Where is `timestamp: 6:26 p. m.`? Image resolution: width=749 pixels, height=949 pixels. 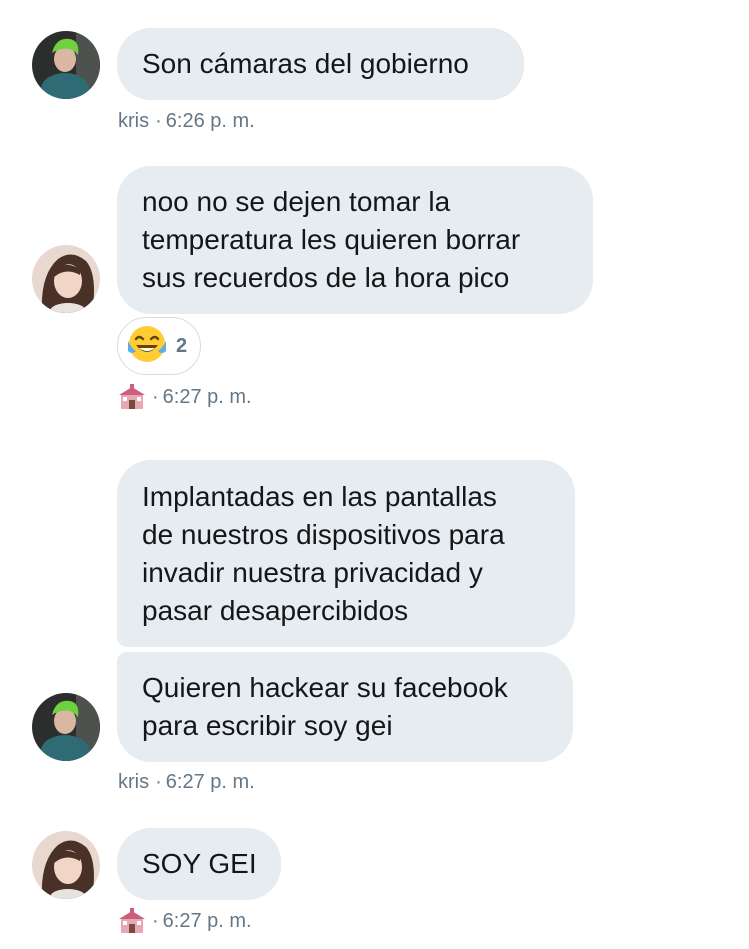
timestamp: 6:26 p. m. is located at coordinates (210, 120).